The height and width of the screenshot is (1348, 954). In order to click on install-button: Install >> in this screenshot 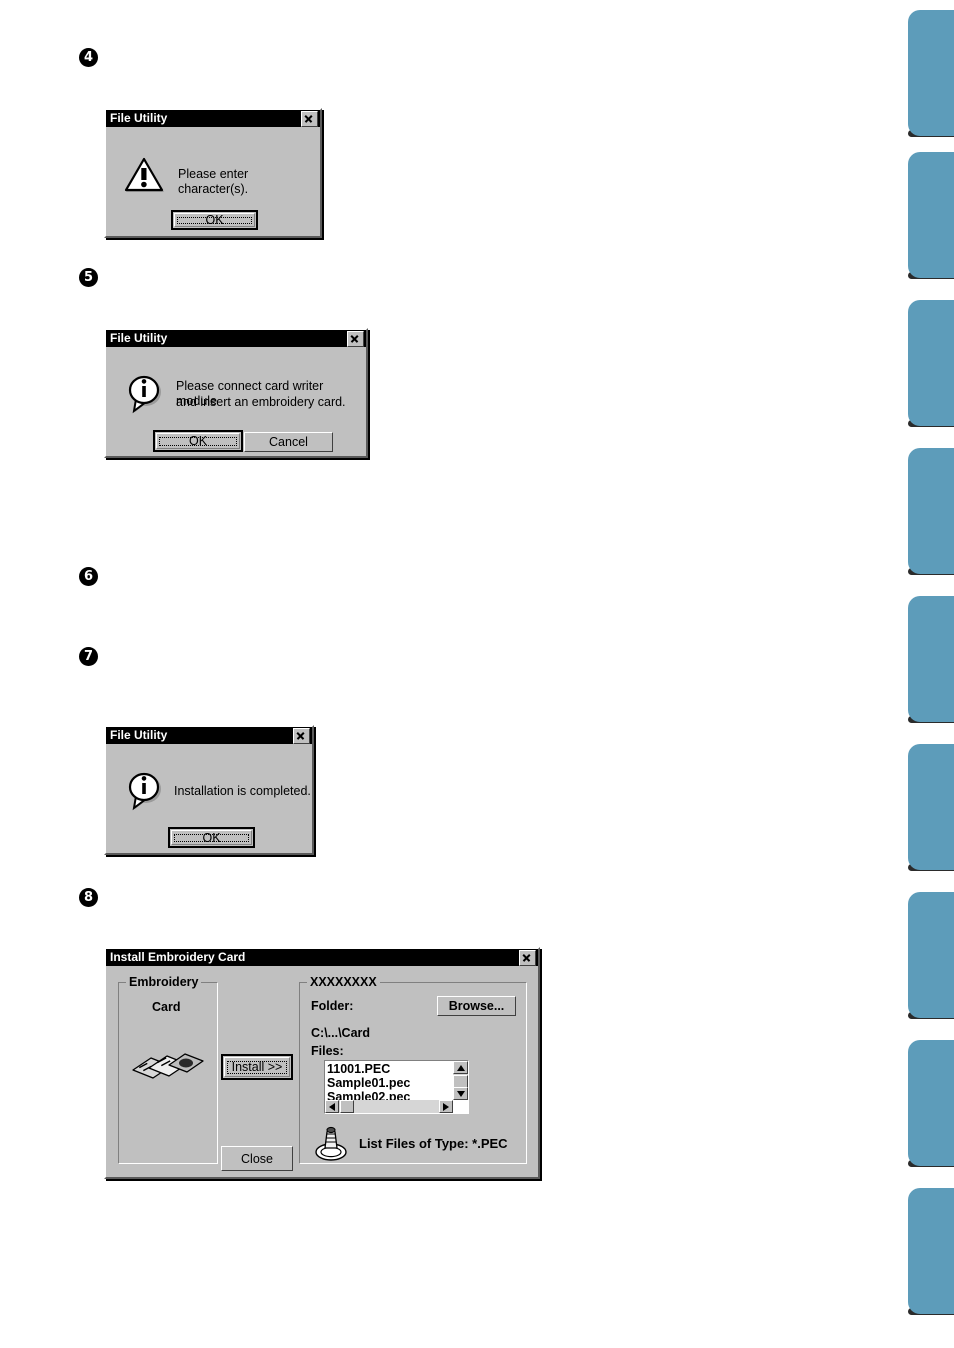, I will do `click(257, 1067)`.